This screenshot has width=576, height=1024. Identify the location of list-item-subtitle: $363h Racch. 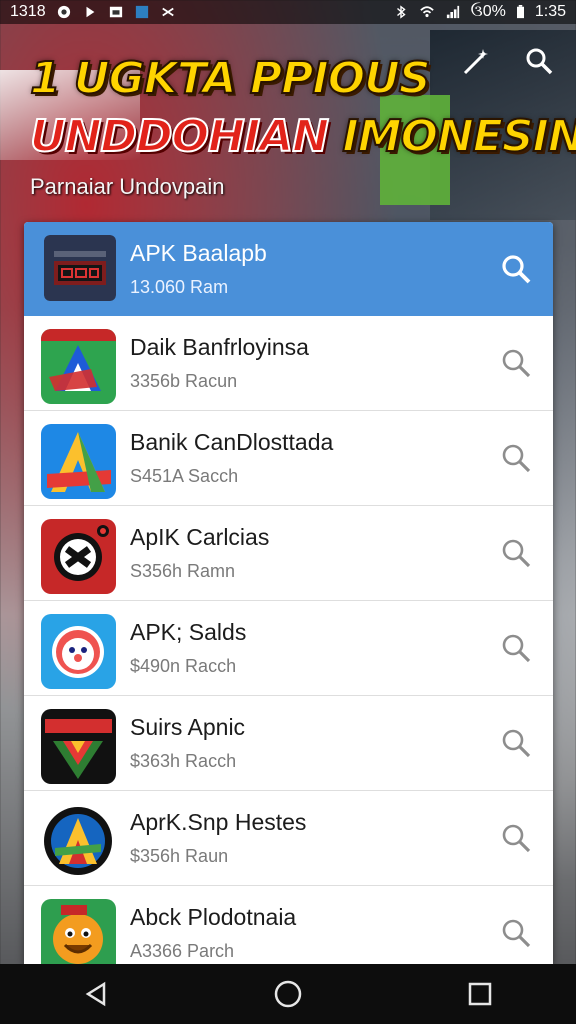
(183, 761).